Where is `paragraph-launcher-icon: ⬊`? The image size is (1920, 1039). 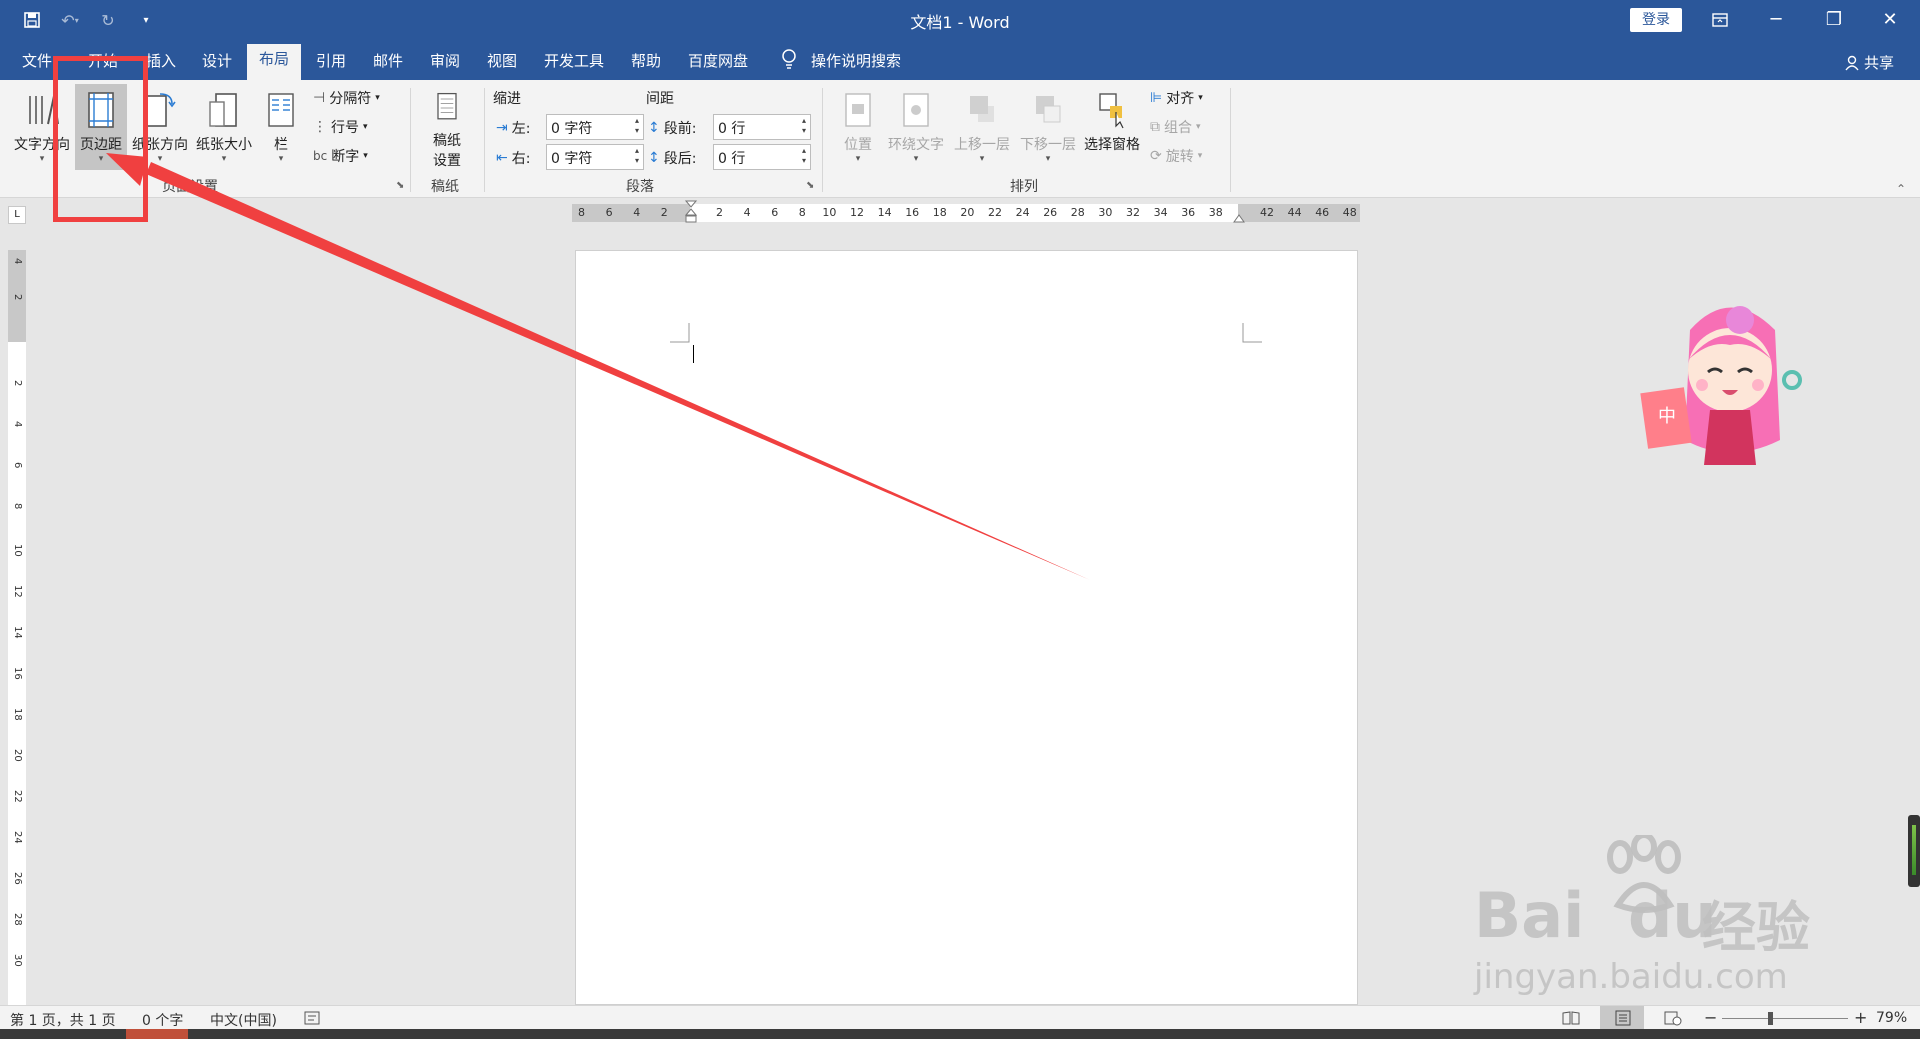 paragraph-launcher-icon: ⬊ is located at coordinates (810, 185).